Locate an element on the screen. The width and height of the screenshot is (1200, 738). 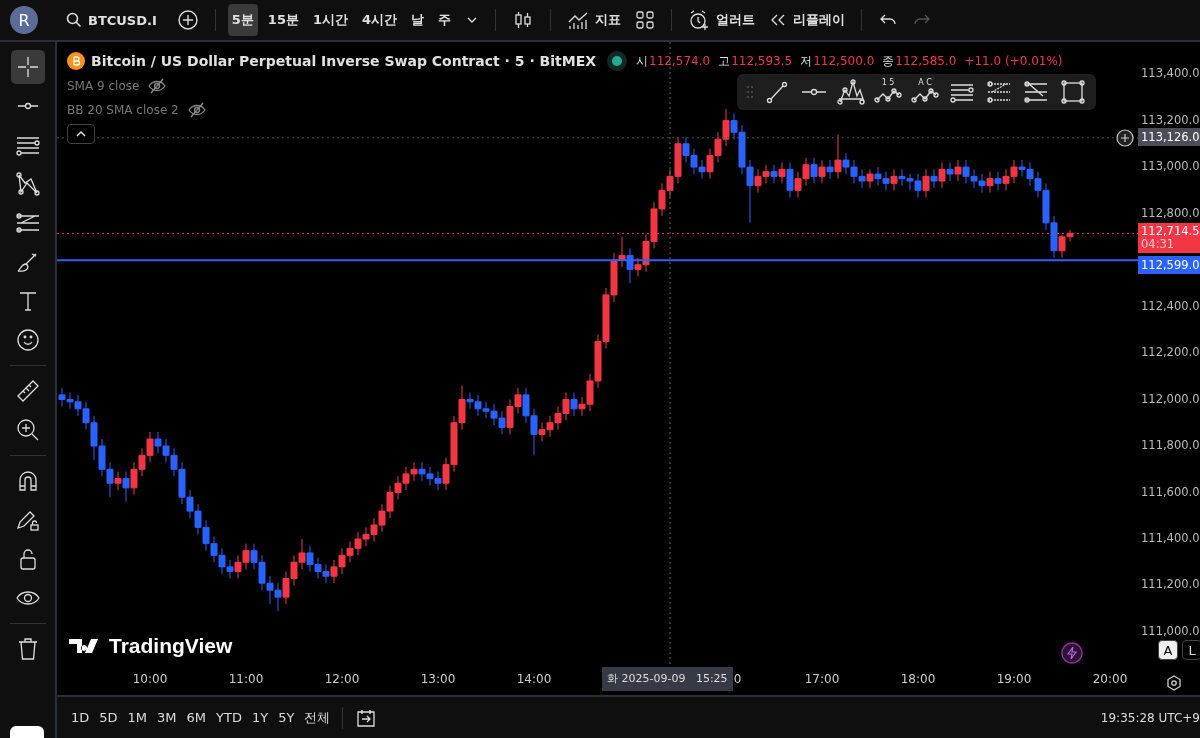
last-price: 112,714.5 is located at coordinates (1170, 232).